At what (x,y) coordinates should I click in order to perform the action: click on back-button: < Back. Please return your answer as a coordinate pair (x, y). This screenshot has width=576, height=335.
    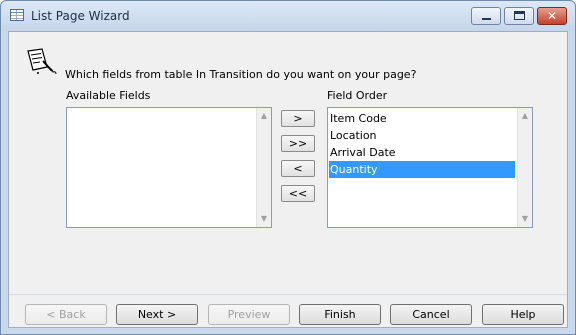
    Looking at the image, I should click on (66, 314).